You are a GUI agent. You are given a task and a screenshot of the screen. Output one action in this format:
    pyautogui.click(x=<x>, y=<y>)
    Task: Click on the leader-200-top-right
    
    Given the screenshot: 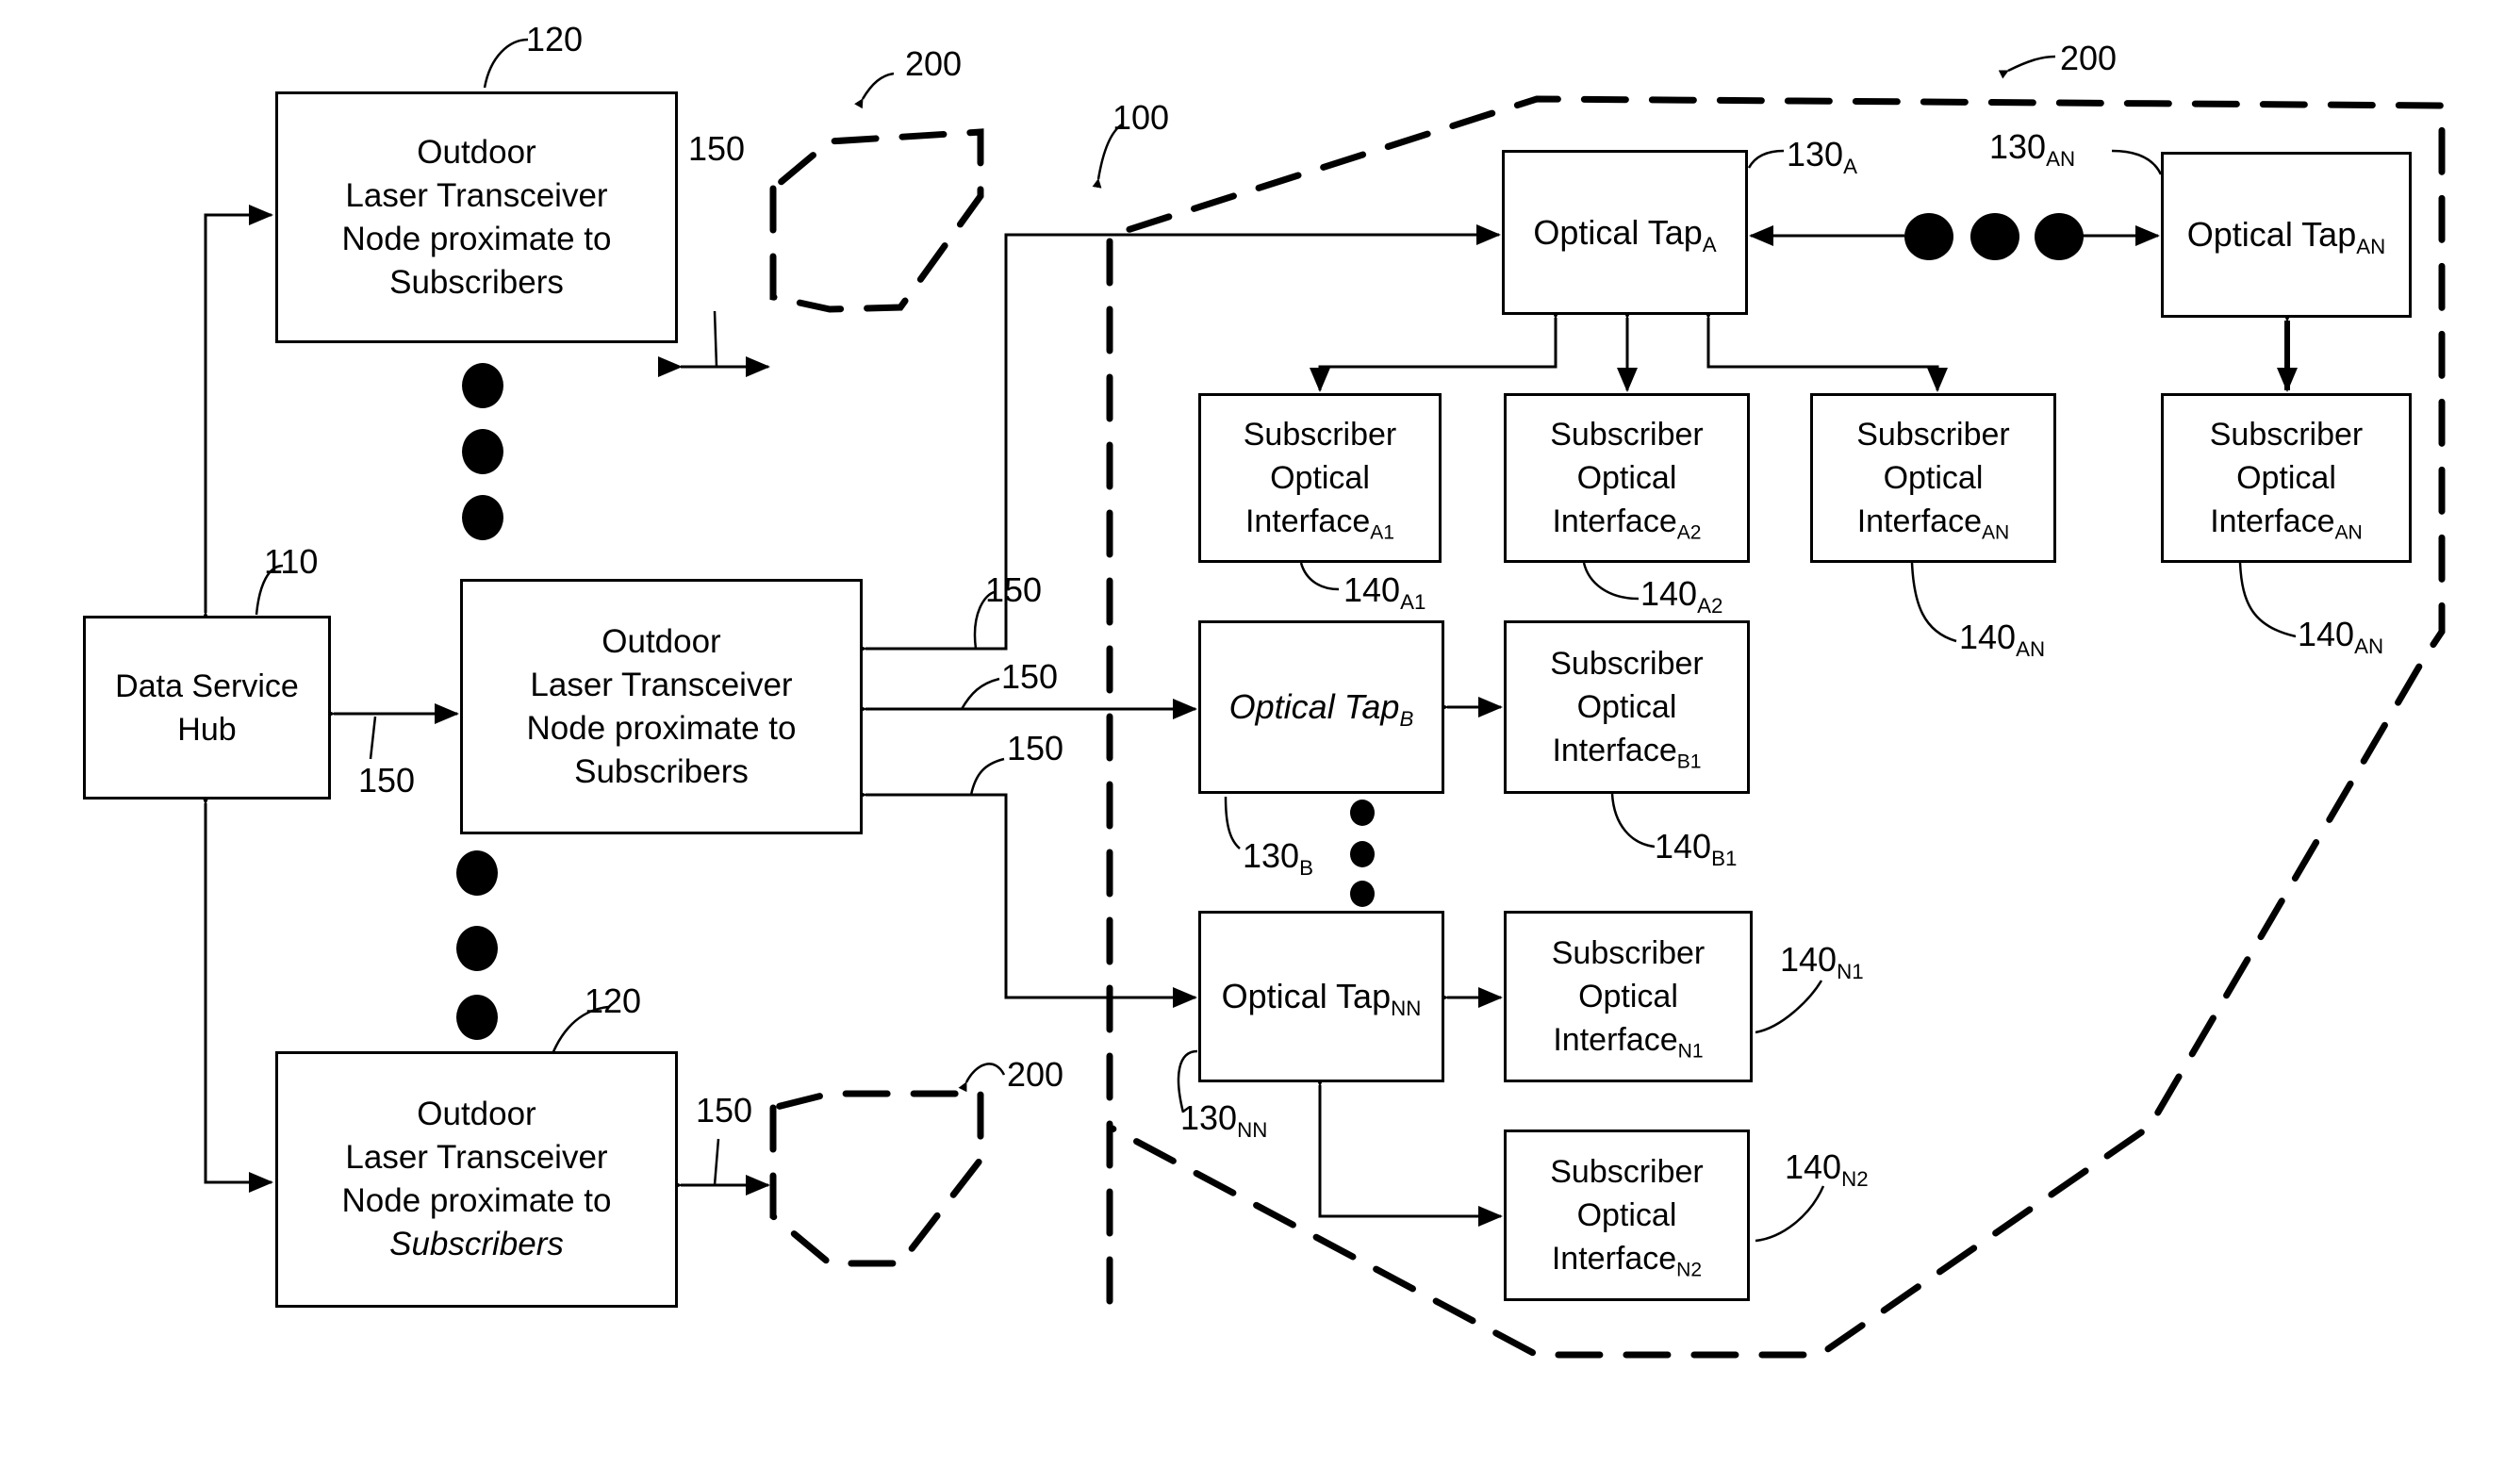 What is the action you would take?
    pyautogui.click(x=2027, y=67)
    